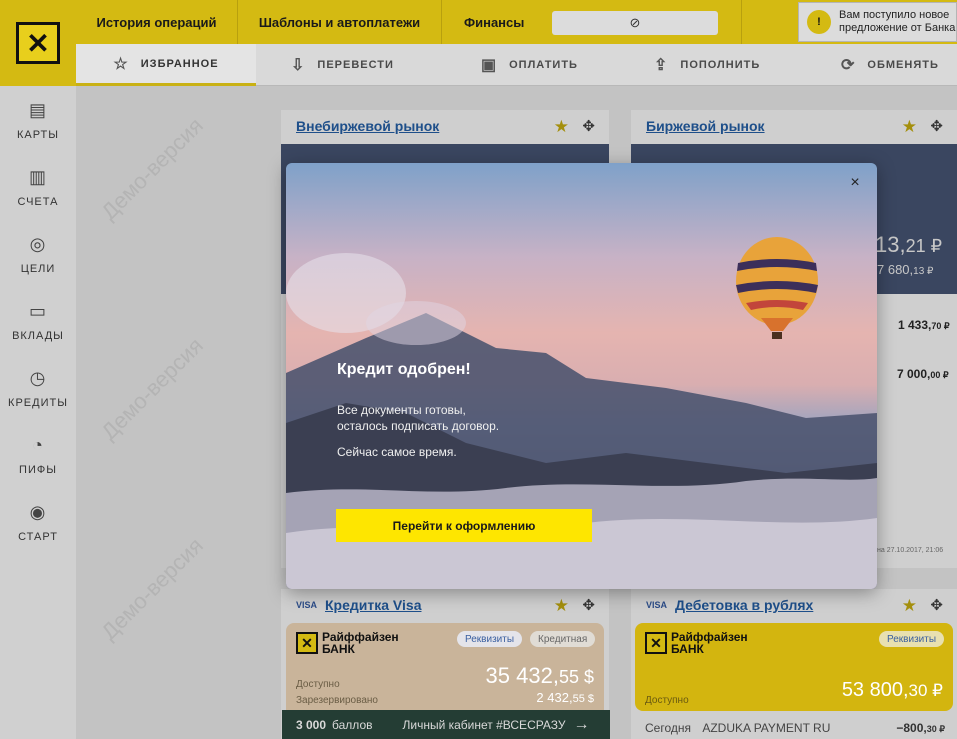 The height and width of the screenshot is (739, 957). Describe the element at coordinates (38, 455) in the screenshot. I see `sidebar-item-funds: ◔ ПИФЫ` at that location.